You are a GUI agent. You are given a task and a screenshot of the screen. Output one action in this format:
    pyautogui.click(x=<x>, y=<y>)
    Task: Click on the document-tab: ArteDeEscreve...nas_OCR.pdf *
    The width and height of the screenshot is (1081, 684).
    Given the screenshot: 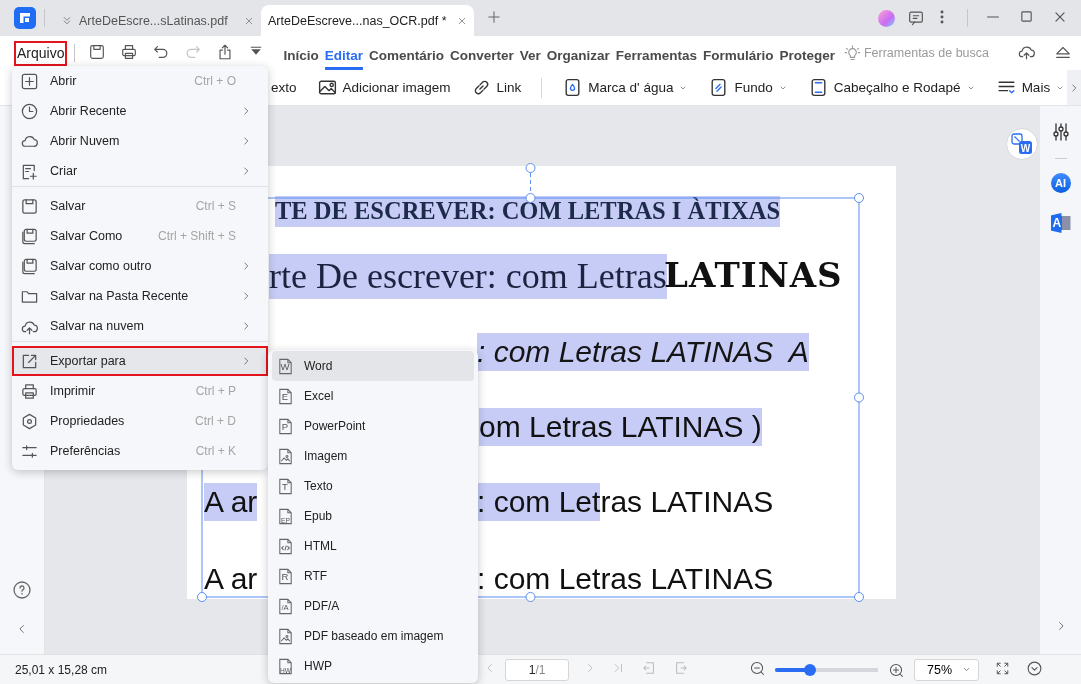 What is the action you would take?
    pyautogui.click(x=367, y=20)
    